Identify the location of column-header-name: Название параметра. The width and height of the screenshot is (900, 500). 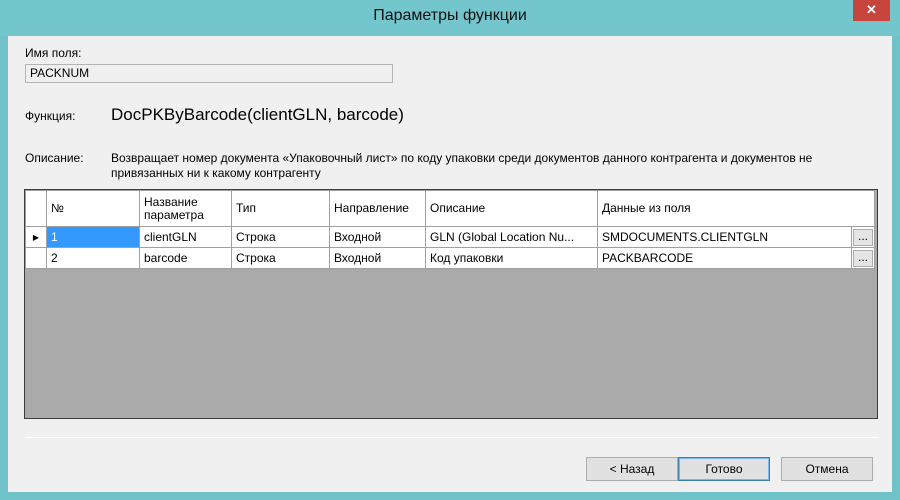
(185, 208).